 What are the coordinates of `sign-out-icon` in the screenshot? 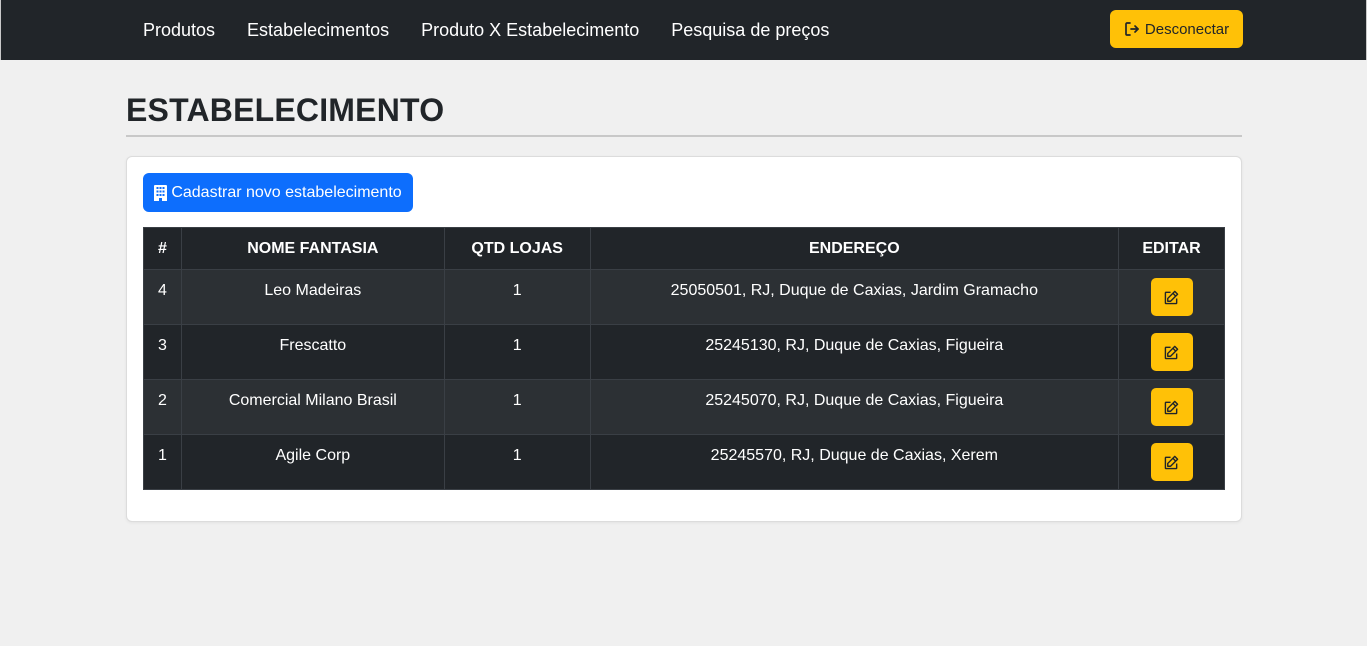 It's located at (1132, 29).